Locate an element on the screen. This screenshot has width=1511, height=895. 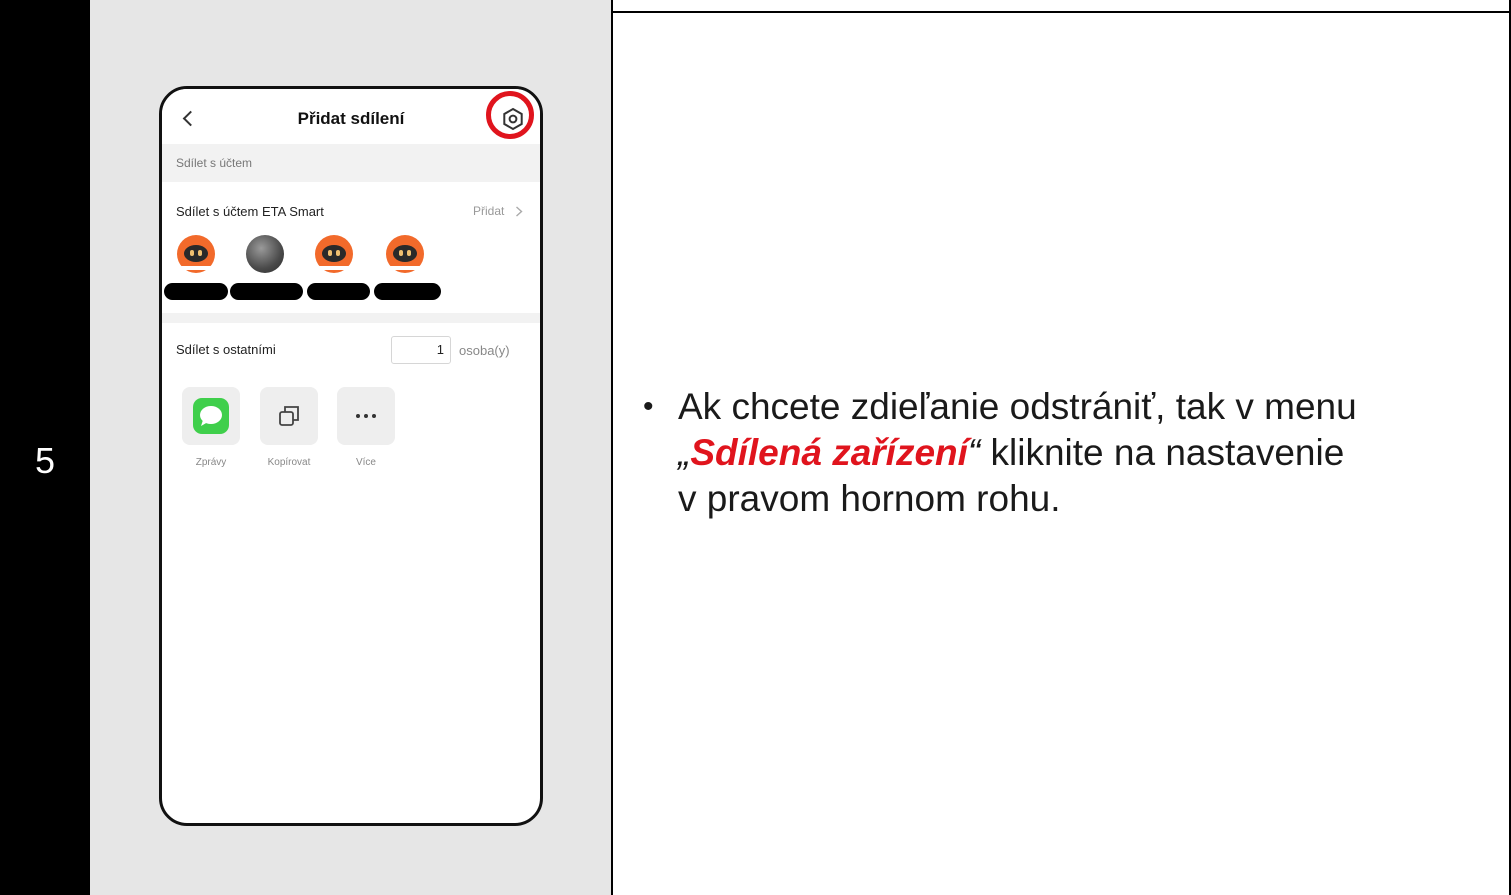
chevron-right-icon is located at coordinates (519, 211).